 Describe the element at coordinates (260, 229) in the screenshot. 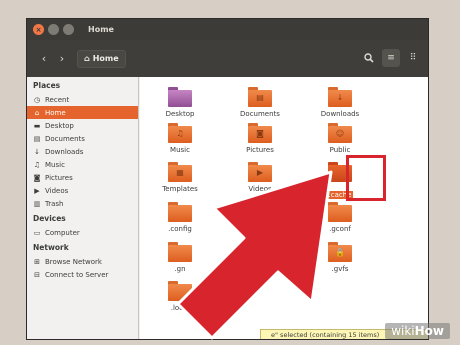

I see `folder-label: .d` at that location.